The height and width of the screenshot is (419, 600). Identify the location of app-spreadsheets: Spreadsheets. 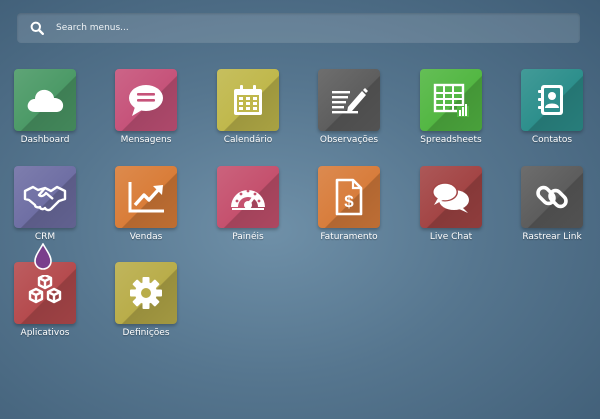
(451, 114).